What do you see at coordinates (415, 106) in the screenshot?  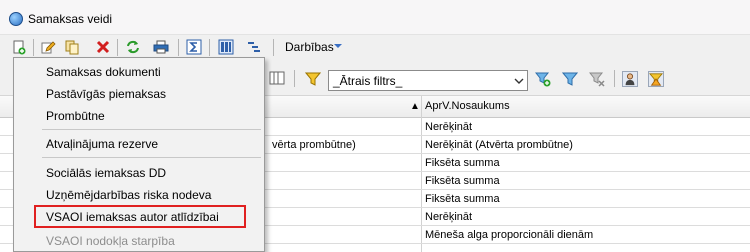 I see `sort-ascending-icon: ▲` at bounding box center [415, 106].